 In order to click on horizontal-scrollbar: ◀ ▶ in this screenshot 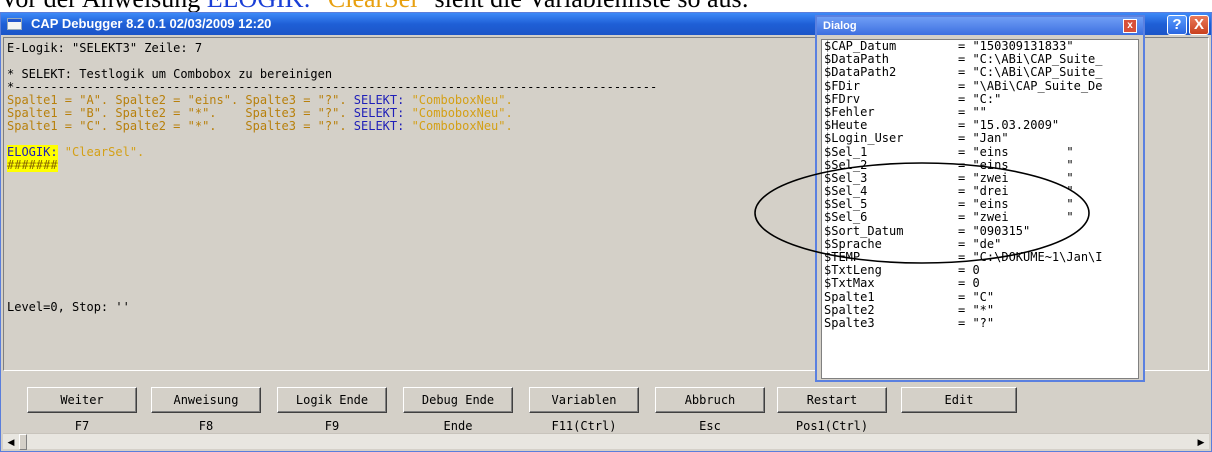, I will do `click(606, 441)`.